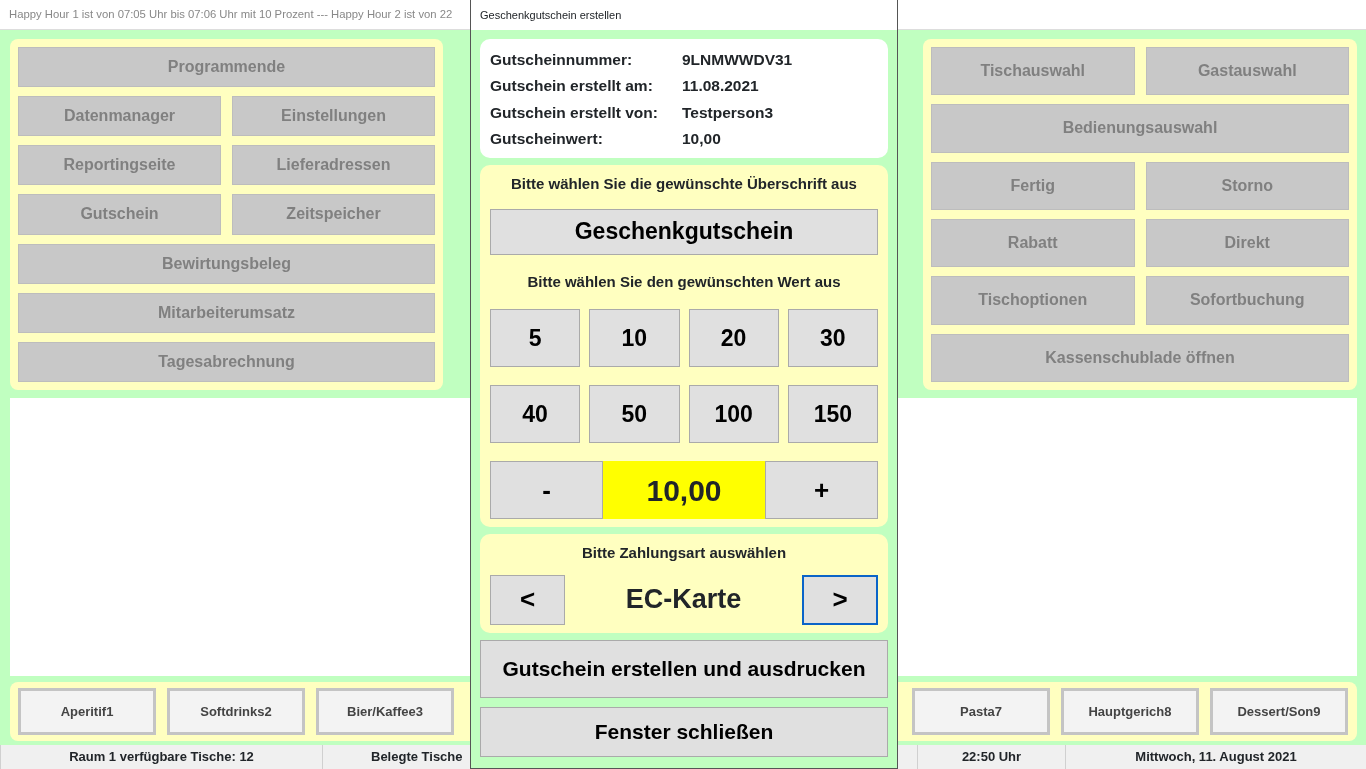 The width and height of the screenshot is (1366, 769). I want to click on value-button: 40, so click(535, 414).